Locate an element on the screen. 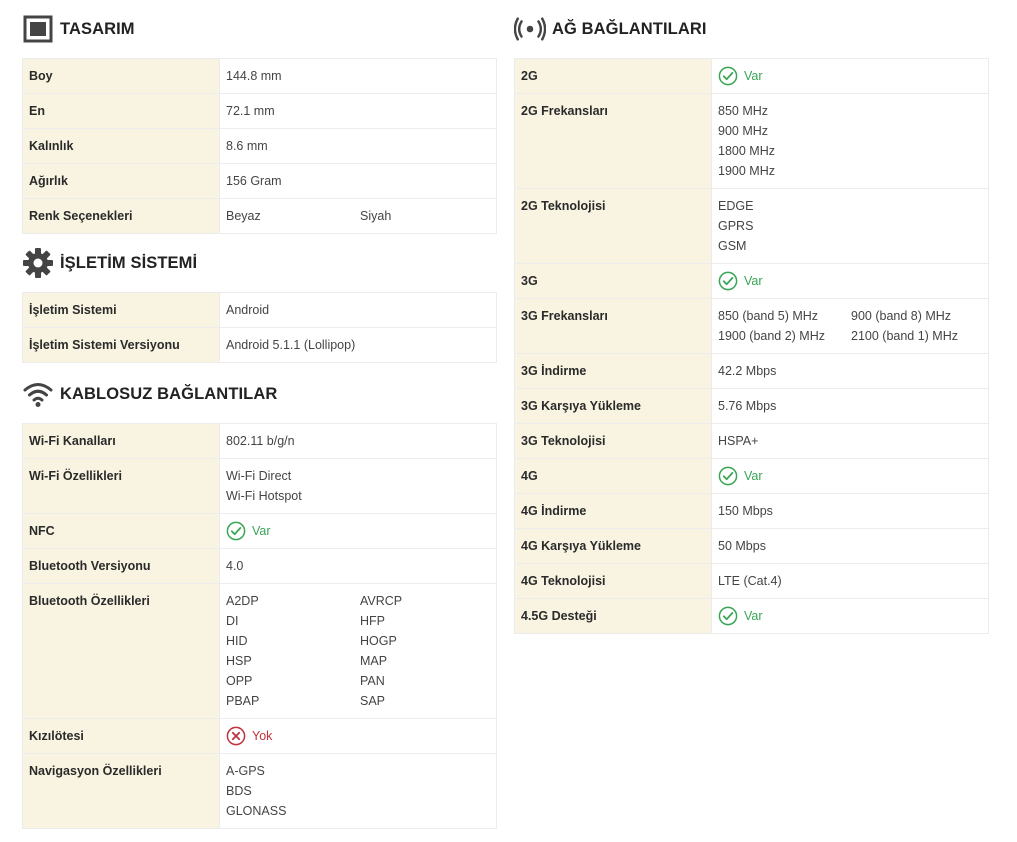 The height and width of the screenshot is (842, 1017). spec-value-item: PAN is located at coordinates (372, 681).